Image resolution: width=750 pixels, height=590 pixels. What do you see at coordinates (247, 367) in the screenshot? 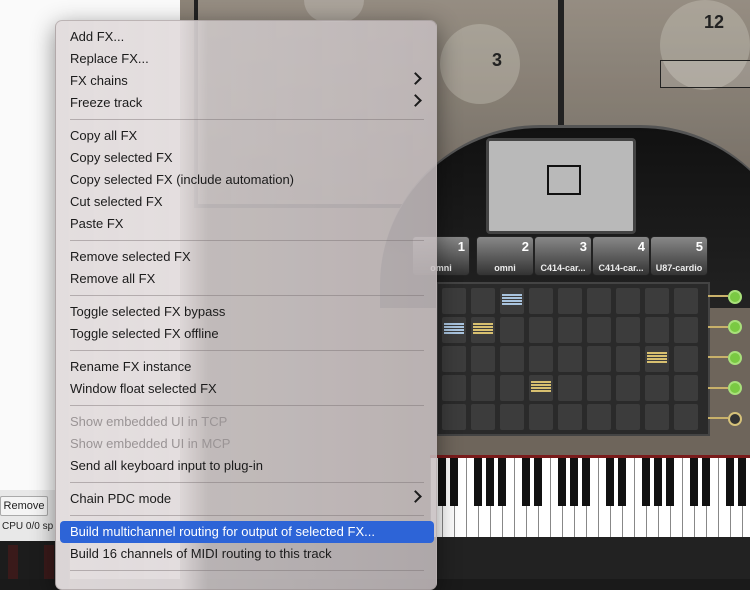
I see `menu-item-rename-fx: Rename FX instance` at bounding box center [247, 367].